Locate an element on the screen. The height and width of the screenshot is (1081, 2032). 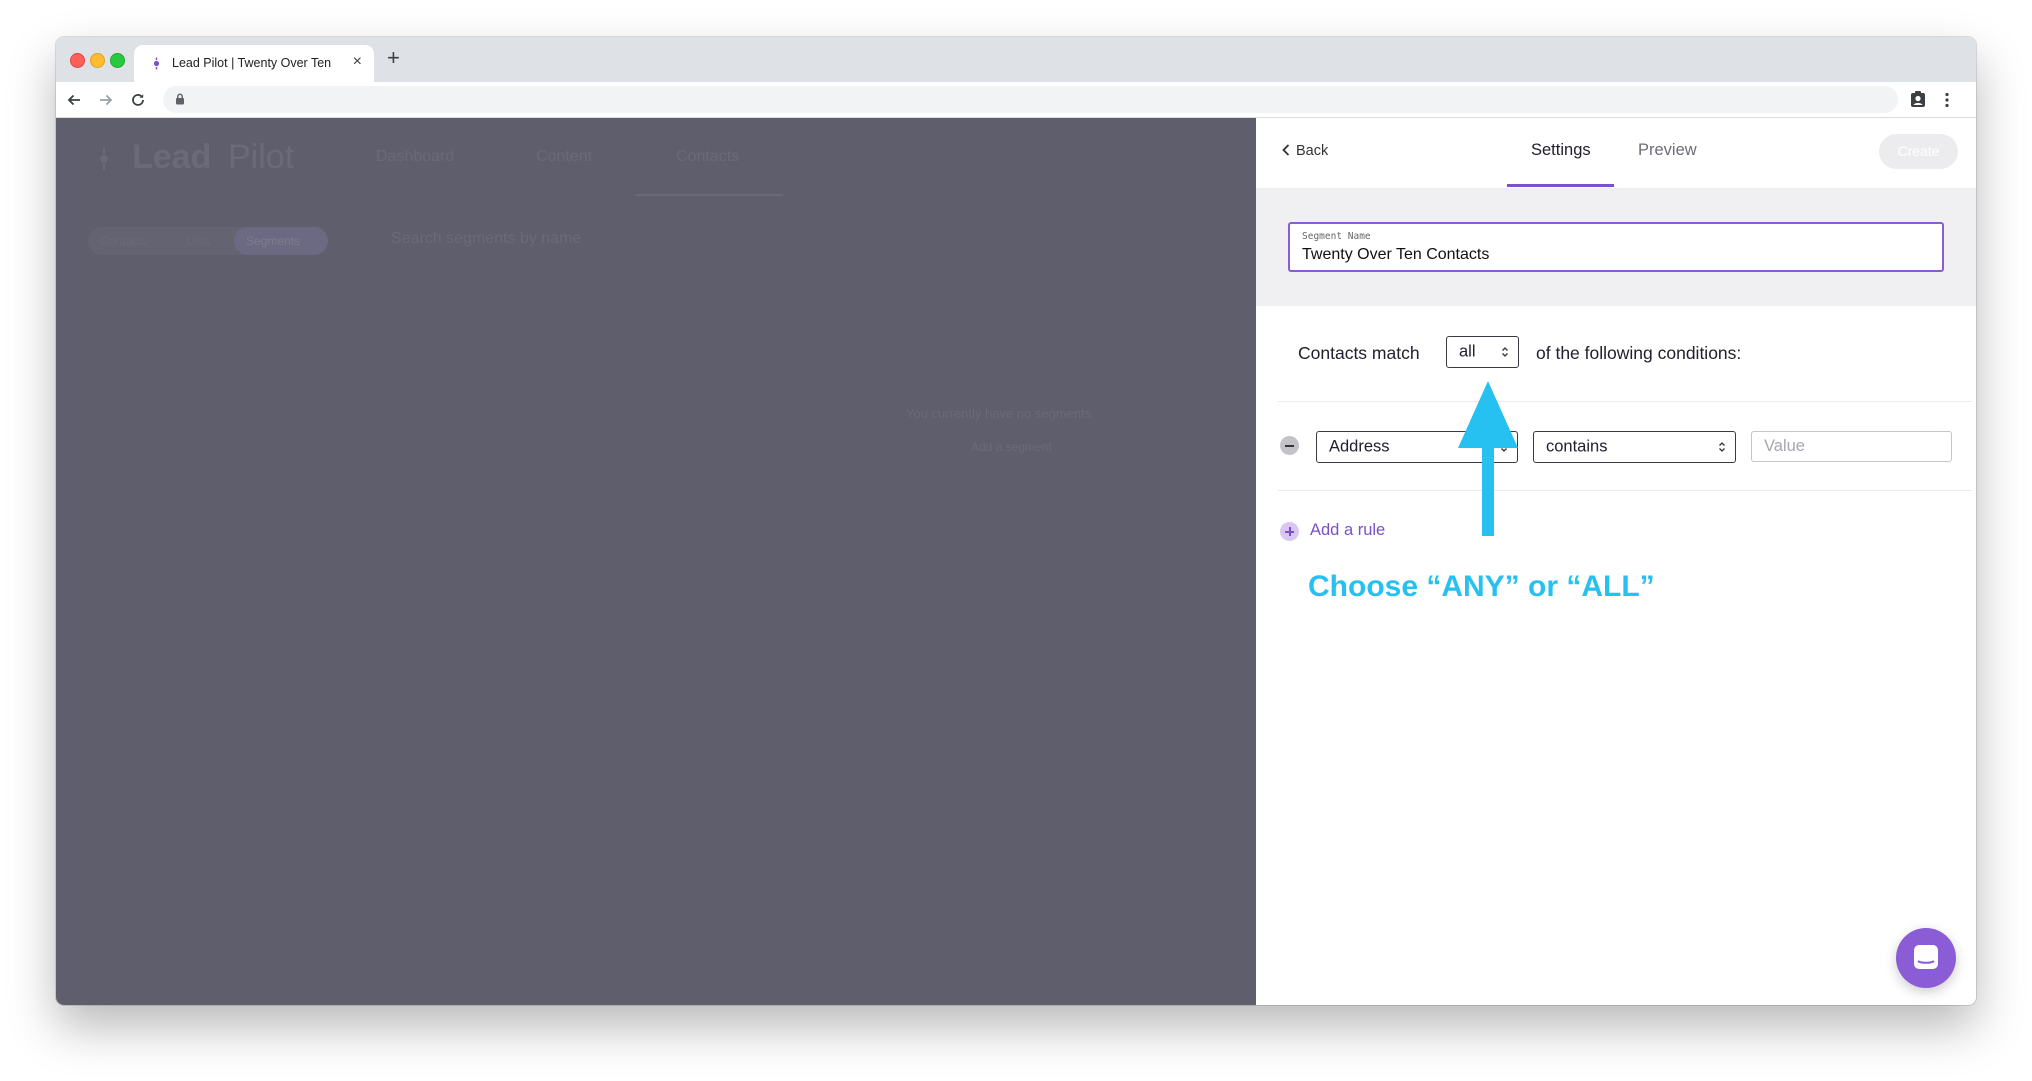
app-logo-light: Pilot is located at coordinates (261, 157).